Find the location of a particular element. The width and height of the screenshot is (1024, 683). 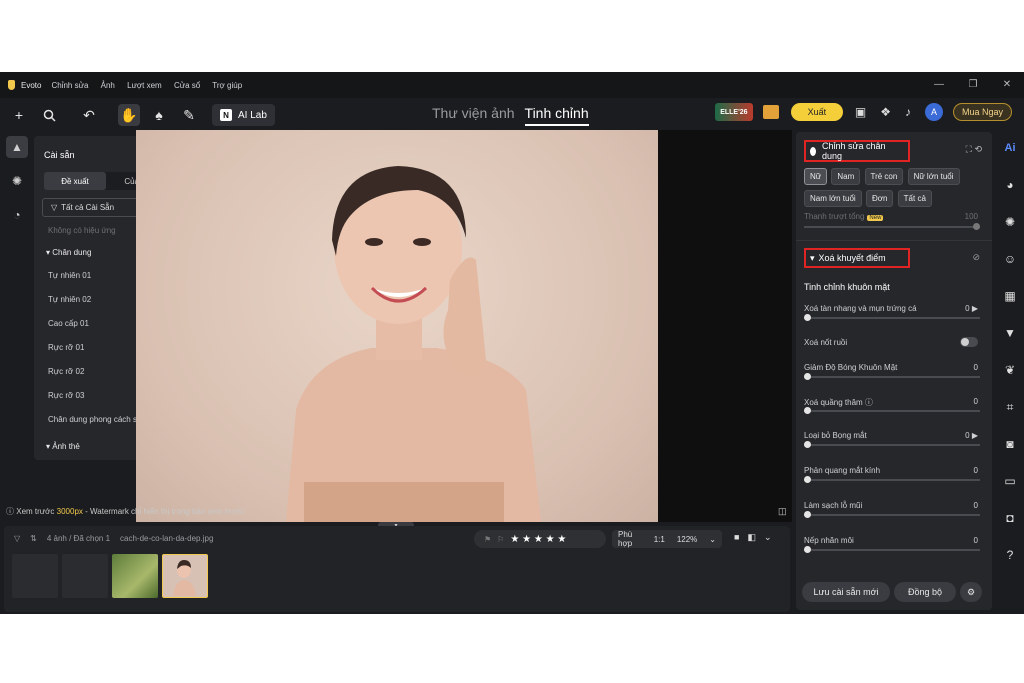

reject-flag-icon: ⚐ is located at coordinates (500, 539).